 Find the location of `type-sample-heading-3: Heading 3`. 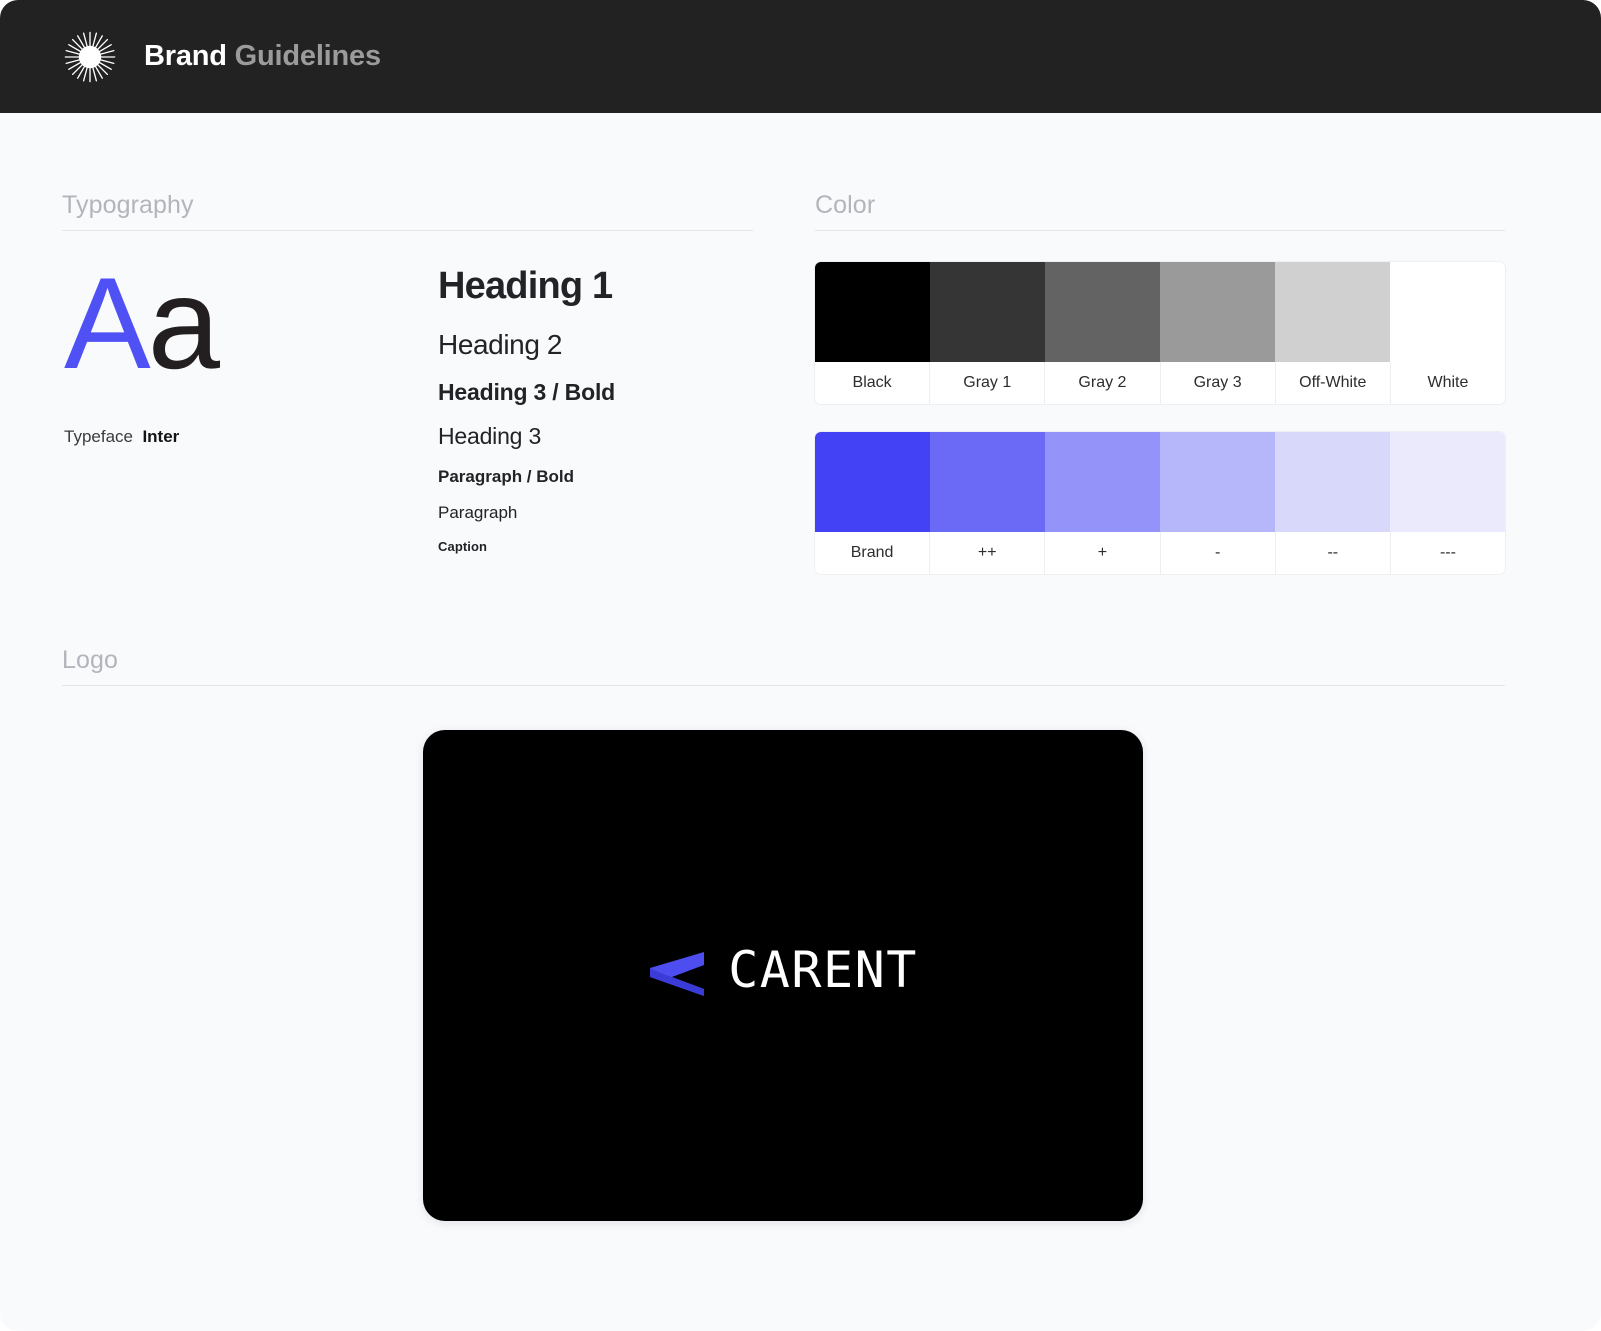

type-sample-heading-3: Heading 3 is located at coordinates (490, 436).